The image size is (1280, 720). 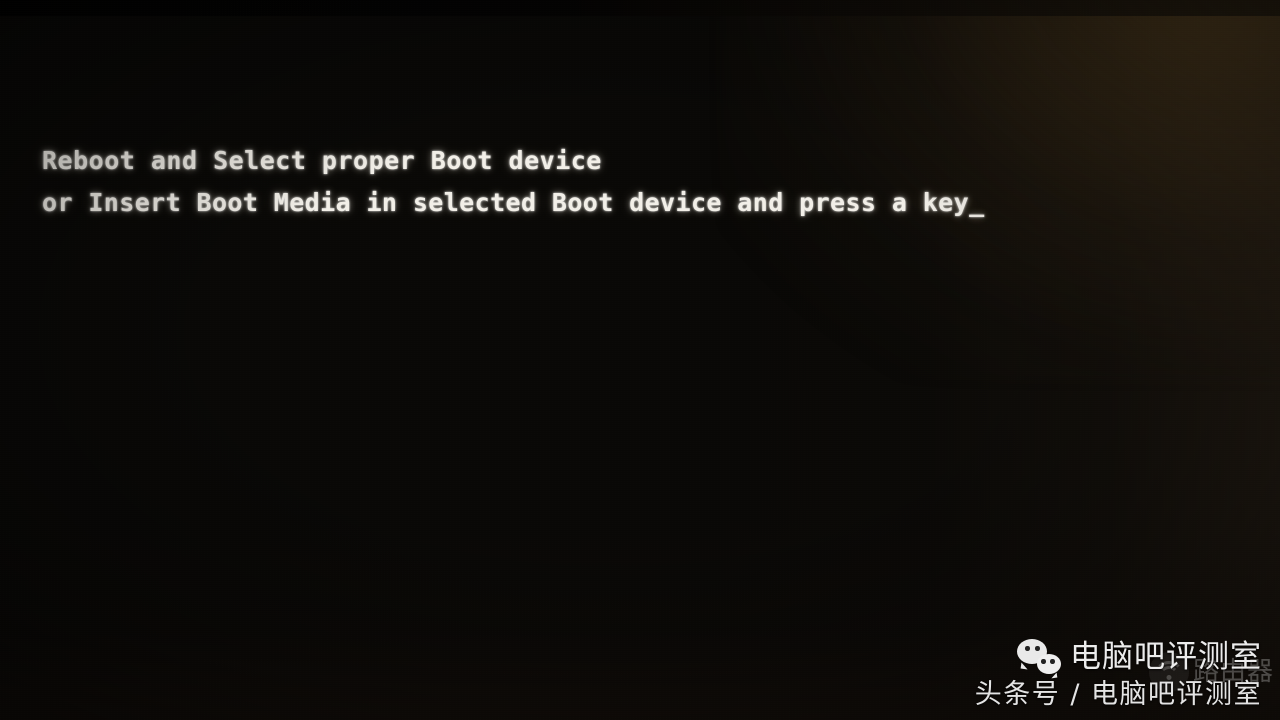 What do you see at coordinates (322, 160) in the screenshot?
I see `bios-message-line-1: Reboot and Select proper Boot device` at bounding box center [322, 160].